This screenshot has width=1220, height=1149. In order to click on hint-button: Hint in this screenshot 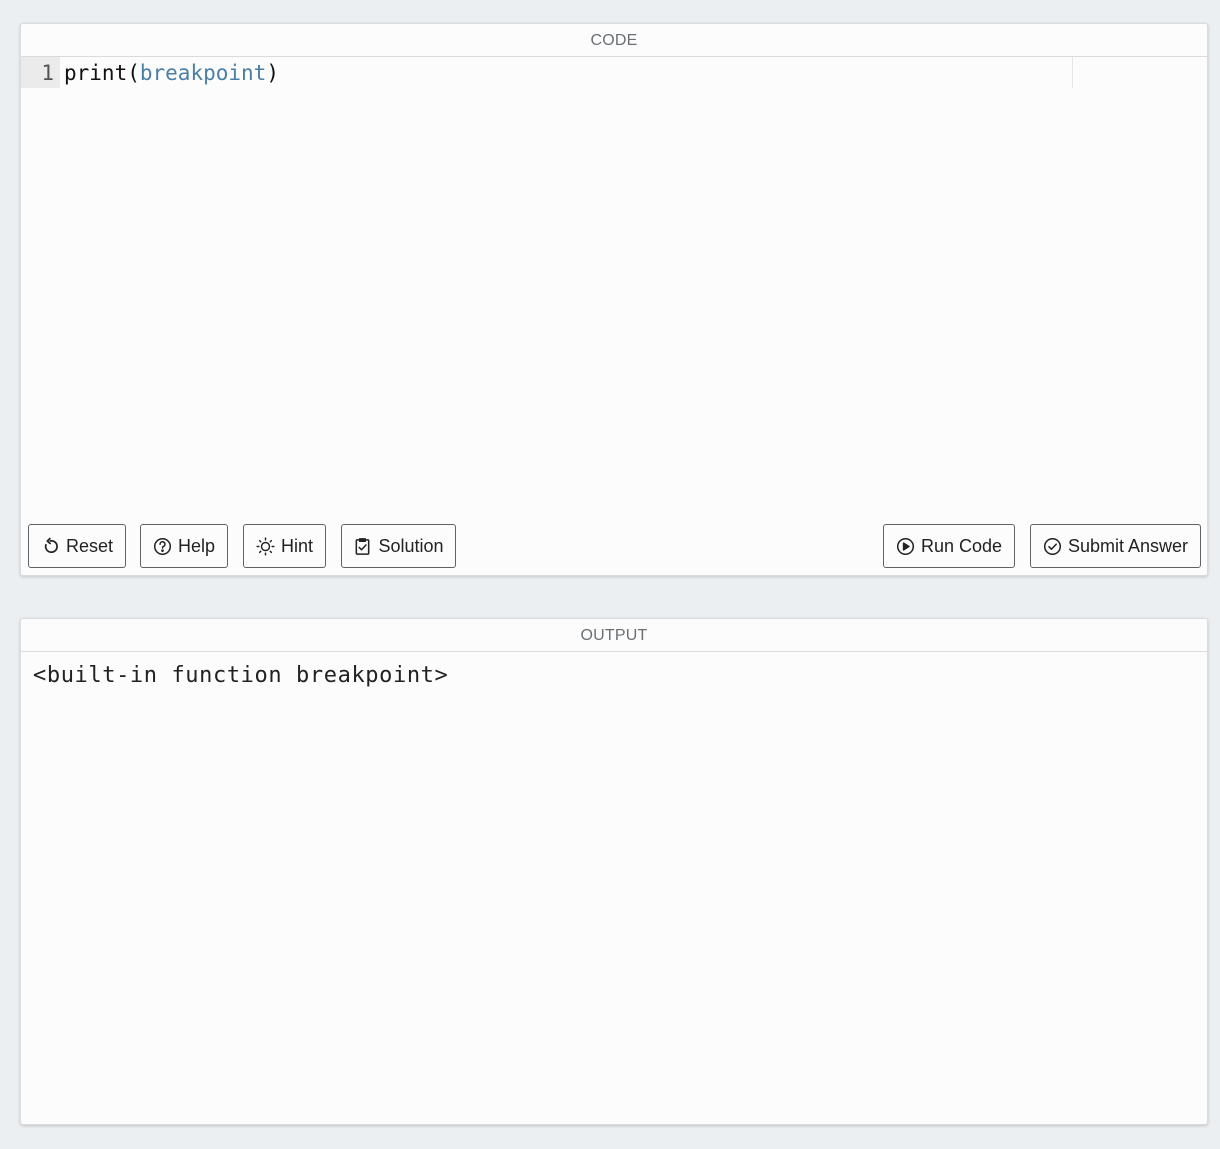, I will do `click(284, 546)`.